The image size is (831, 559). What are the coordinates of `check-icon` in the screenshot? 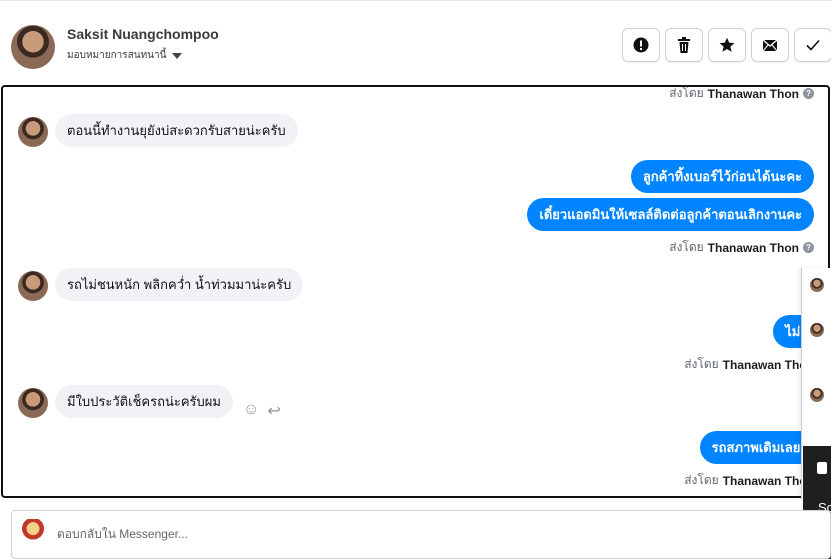 It's located at (813, 45).